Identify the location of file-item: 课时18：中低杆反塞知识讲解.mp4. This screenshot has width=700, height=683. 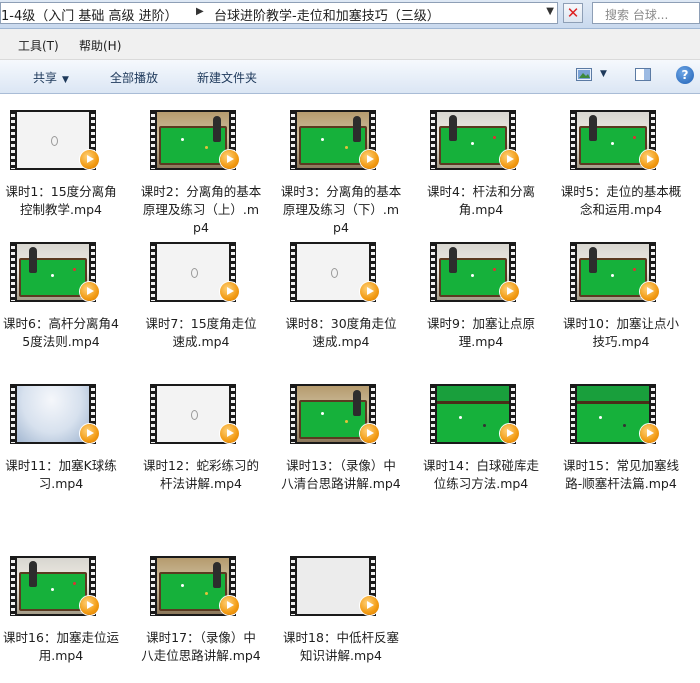
(345, 614).